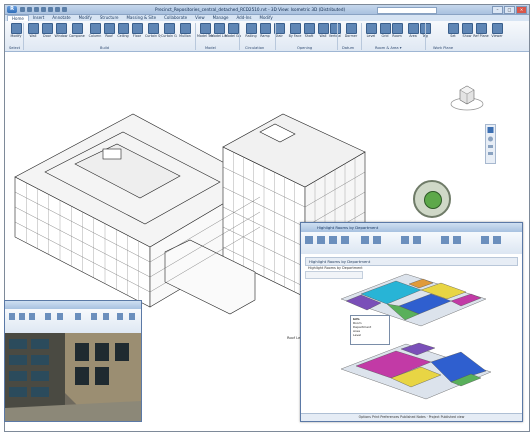 The height and width of the screenshot is (434, 532). Describe the element at coordinates (104, 48) in the screenshot. I see `panel-build: Build` at that location.